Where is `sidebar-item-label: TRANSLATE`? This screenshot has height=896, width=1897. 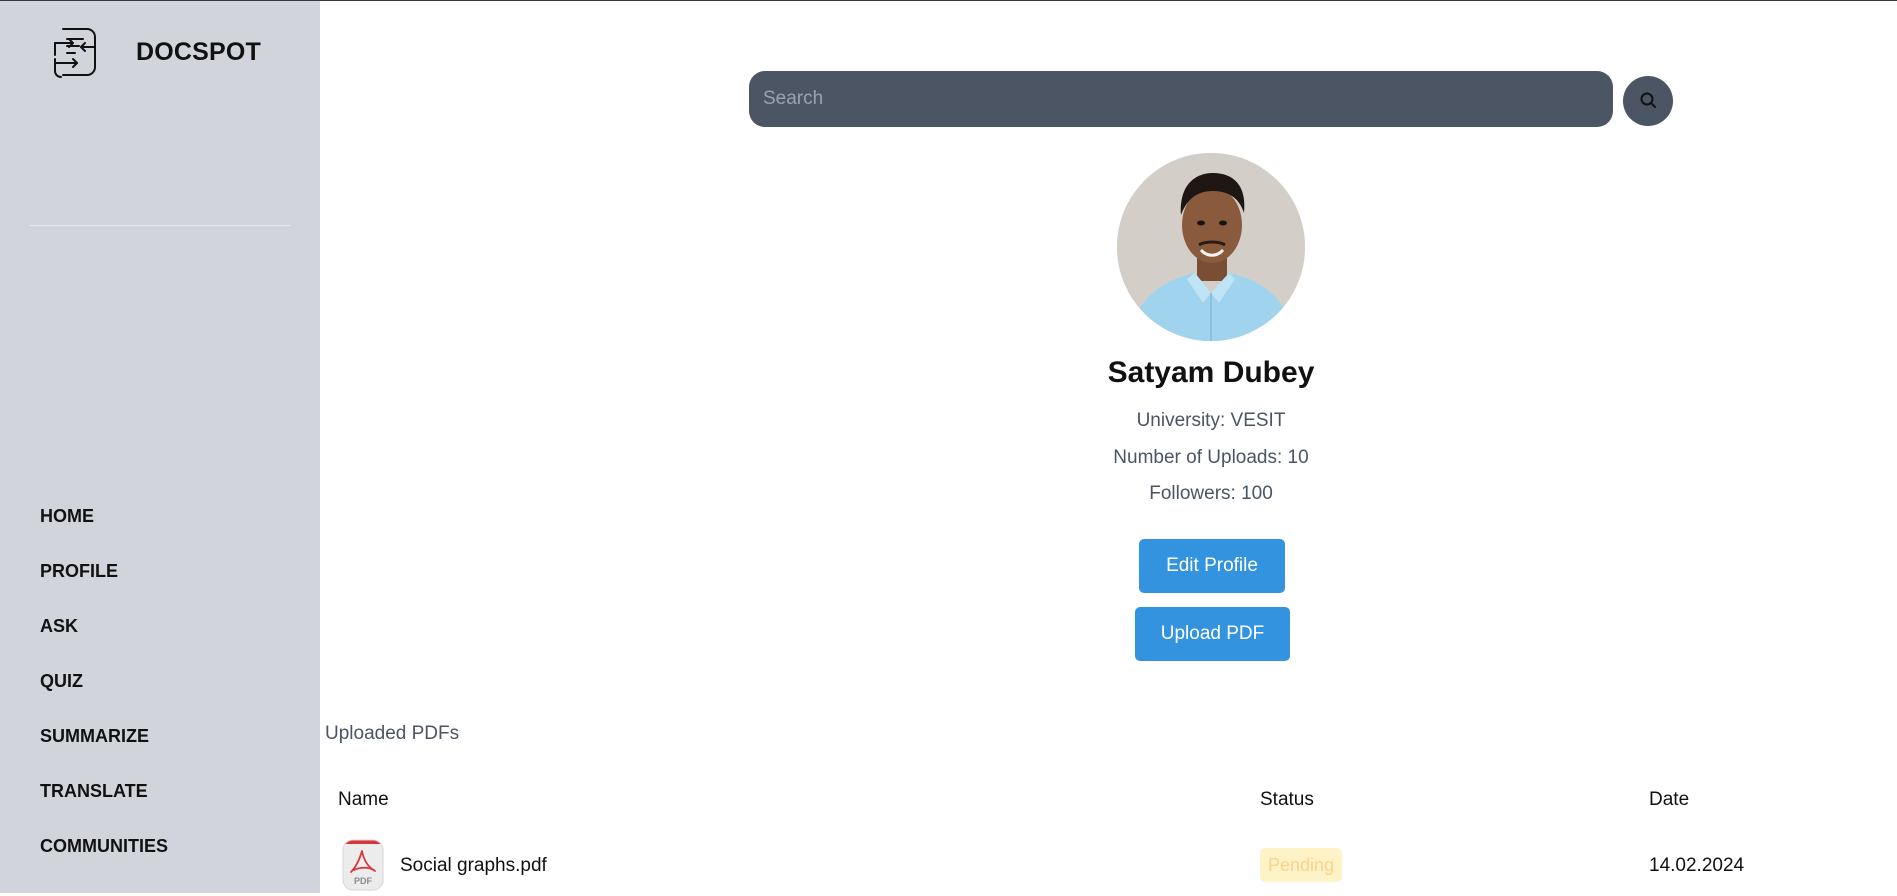 sidebar-item-label: TRANSLATE is located at coordinates (94, 791).